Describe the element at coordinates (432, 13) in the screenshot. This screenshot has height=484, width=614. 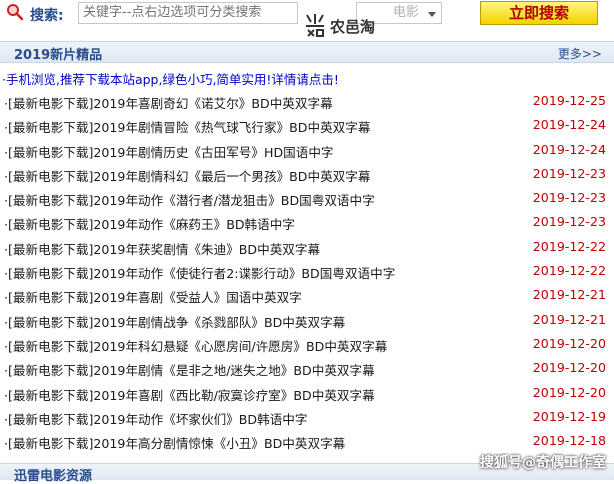
I see `chevron-down-icon` at that location.